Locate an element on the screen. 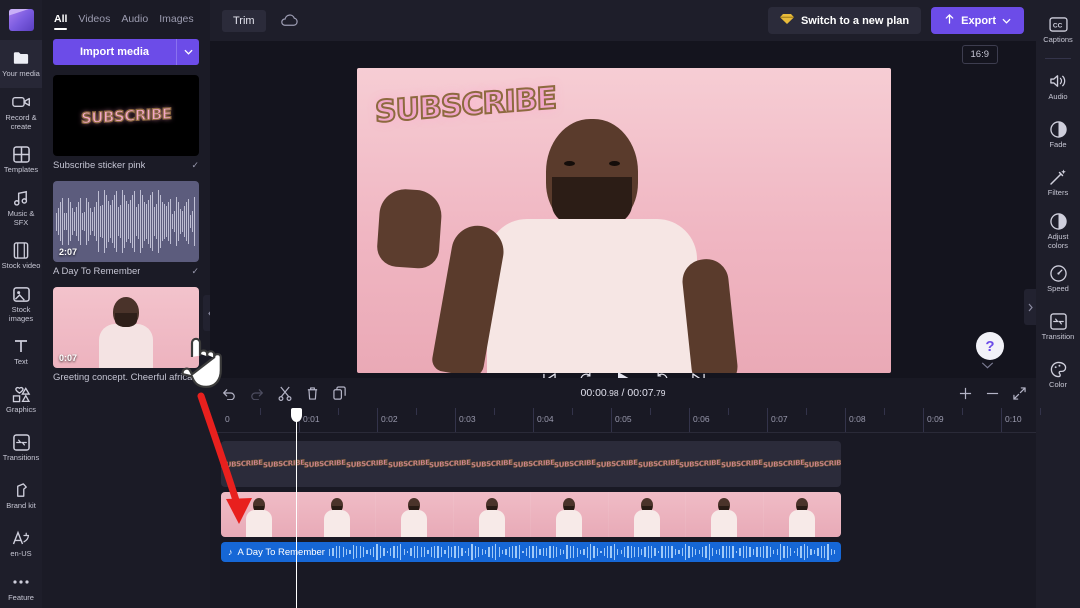 This screenshot has height=608, width=1080. media-item-subscribe-sticker: SUBSCRIBE Subscribe sticker pink ✓ is located at coordinates (126, 123).